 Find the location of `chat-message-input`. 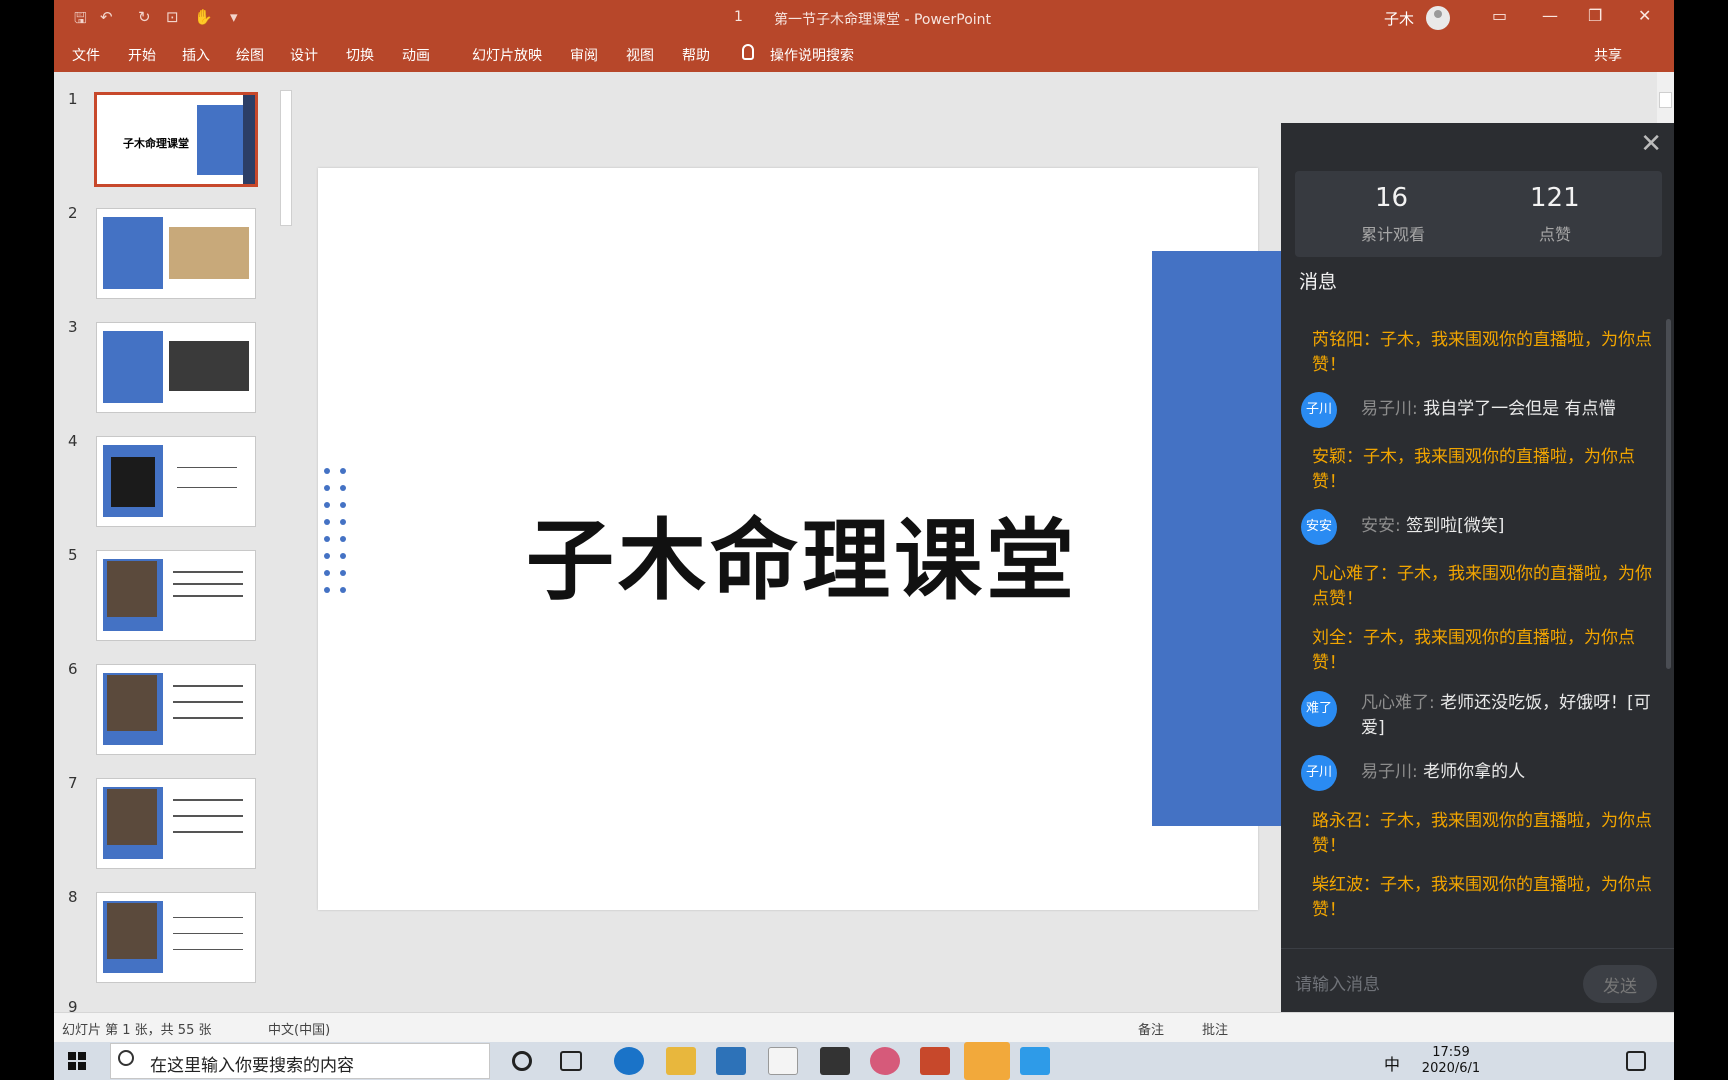

chat-message-input is located at coordinates (1430, 985).